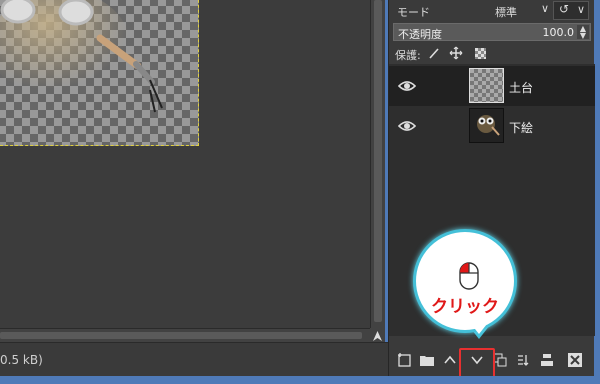 This screenshot has width=600, height=384. I want to click on reset-icon: ↺, so click(564, 9).